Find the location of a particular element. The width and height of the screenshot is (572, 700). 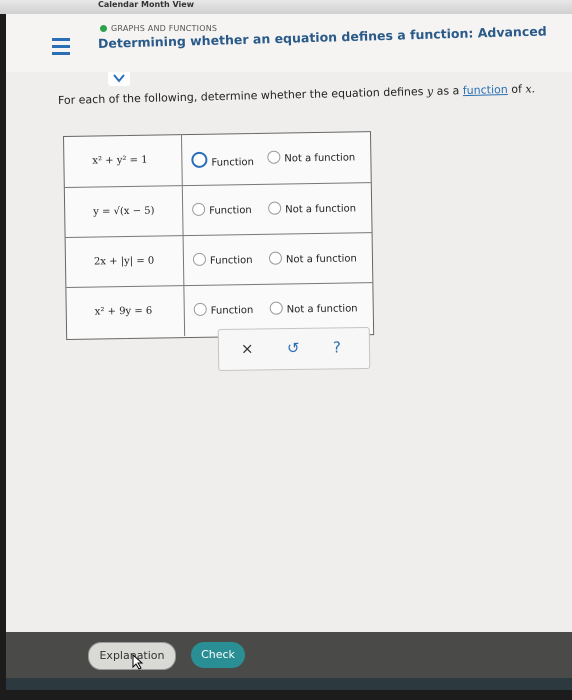

equation-cell: x² + 9y = 6 is located at coordinates (126, 312).